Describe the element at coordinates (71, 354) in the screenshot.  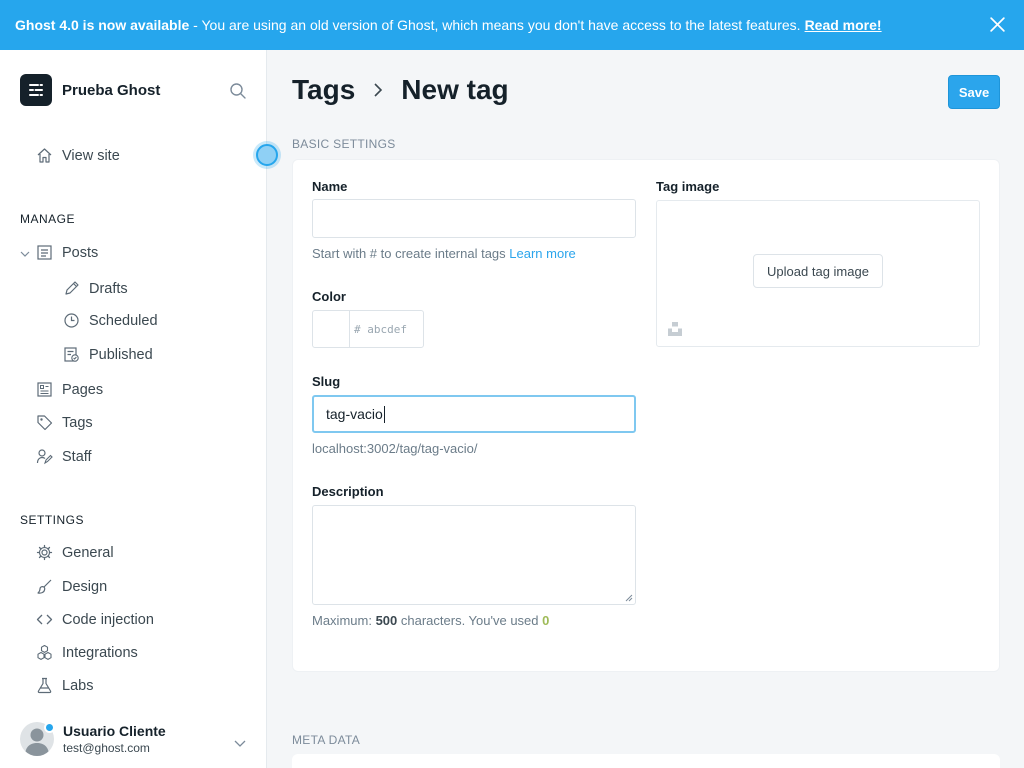
I see `published-icon` at that location.